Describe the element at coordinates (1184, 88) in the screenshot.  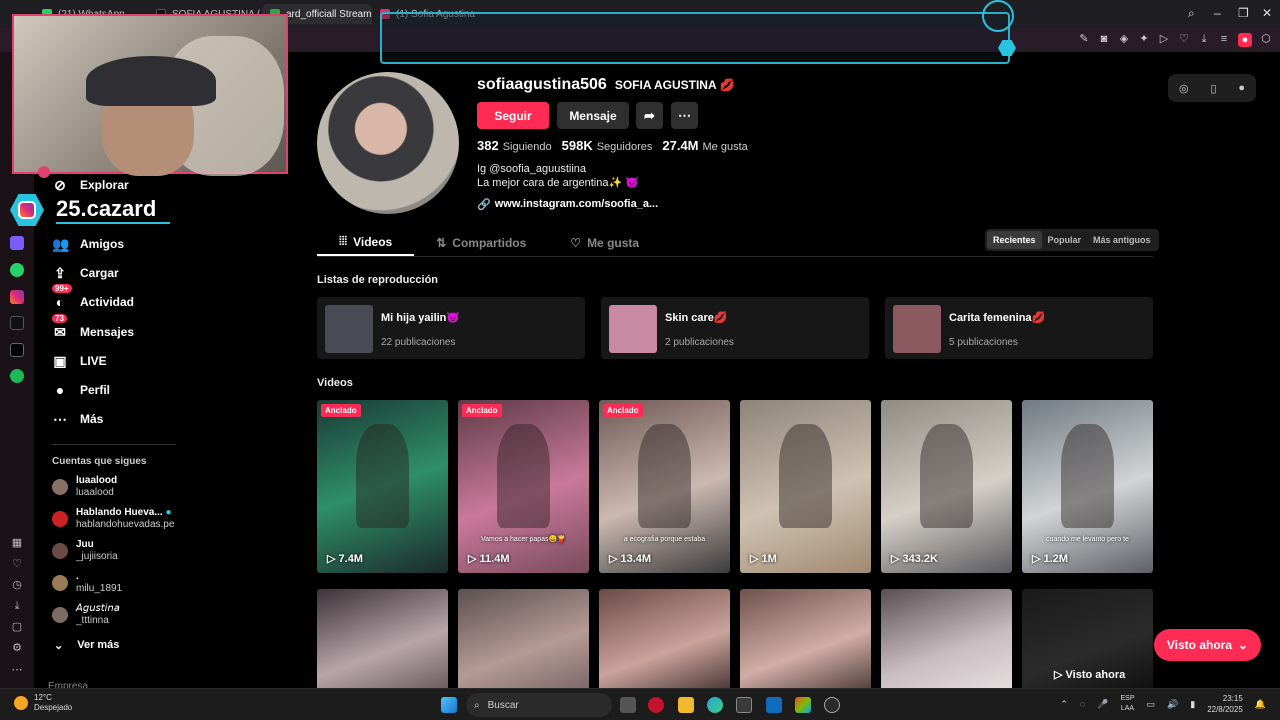
I see `compass-icon: ◎` at that location.